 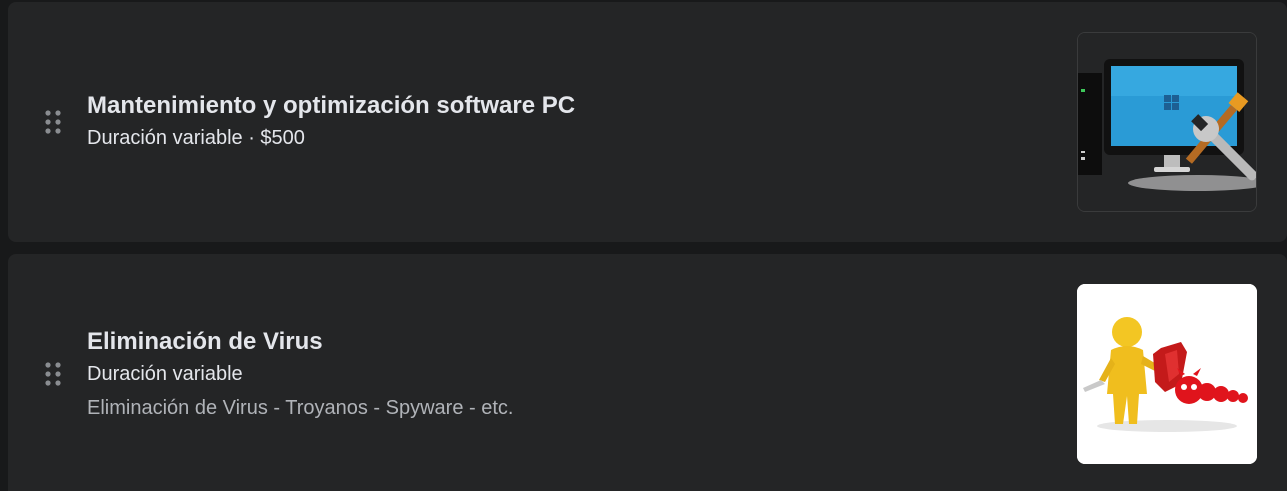 I want to click on service-title: Mantenimiento y optimización software PC, so click(x=331, y=106).